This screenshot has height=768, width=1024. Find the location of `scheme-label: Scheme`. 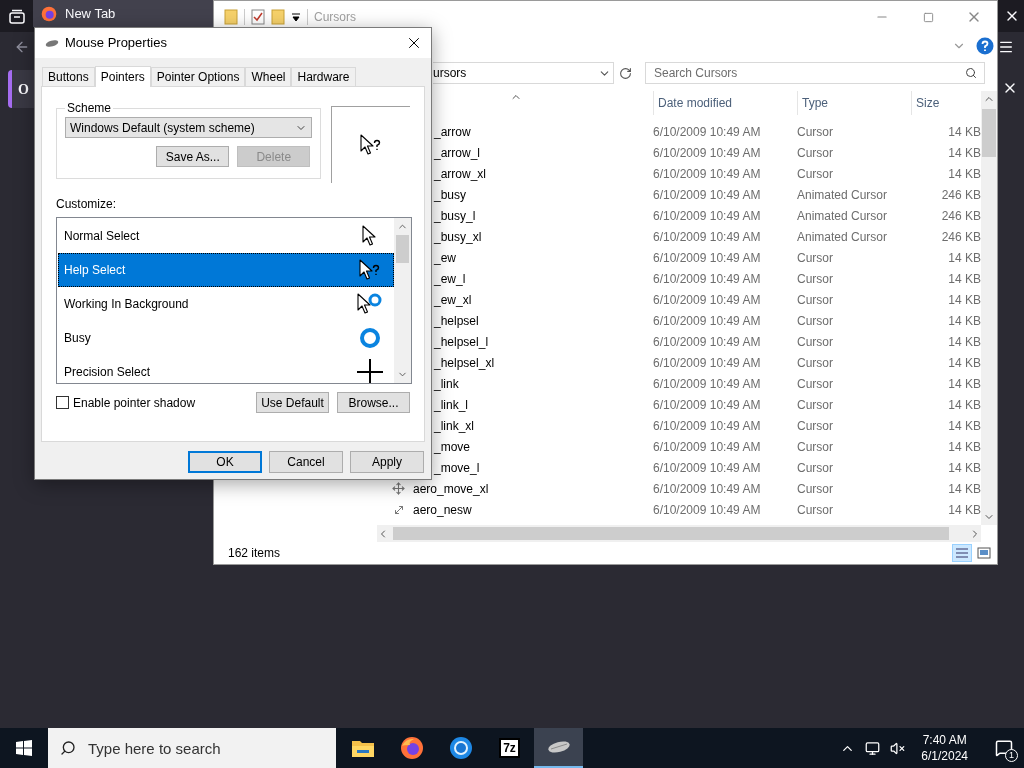

scheme-label: Scheme is located at coordinates (89, 108).